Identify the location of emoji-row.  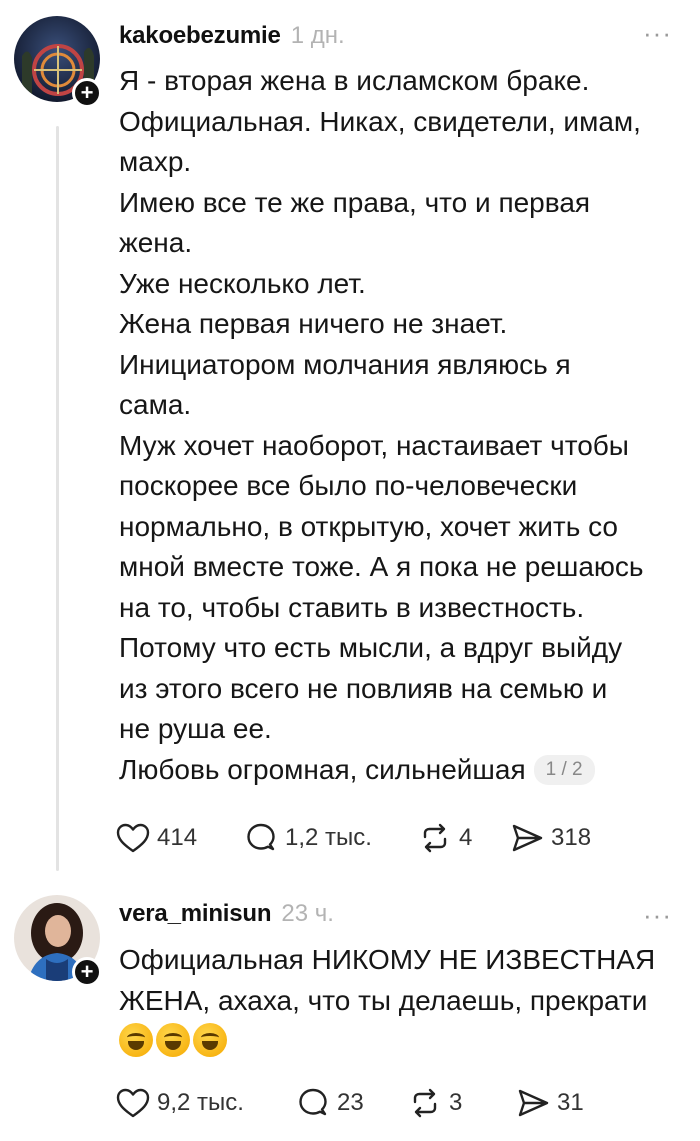
(396, 1040).